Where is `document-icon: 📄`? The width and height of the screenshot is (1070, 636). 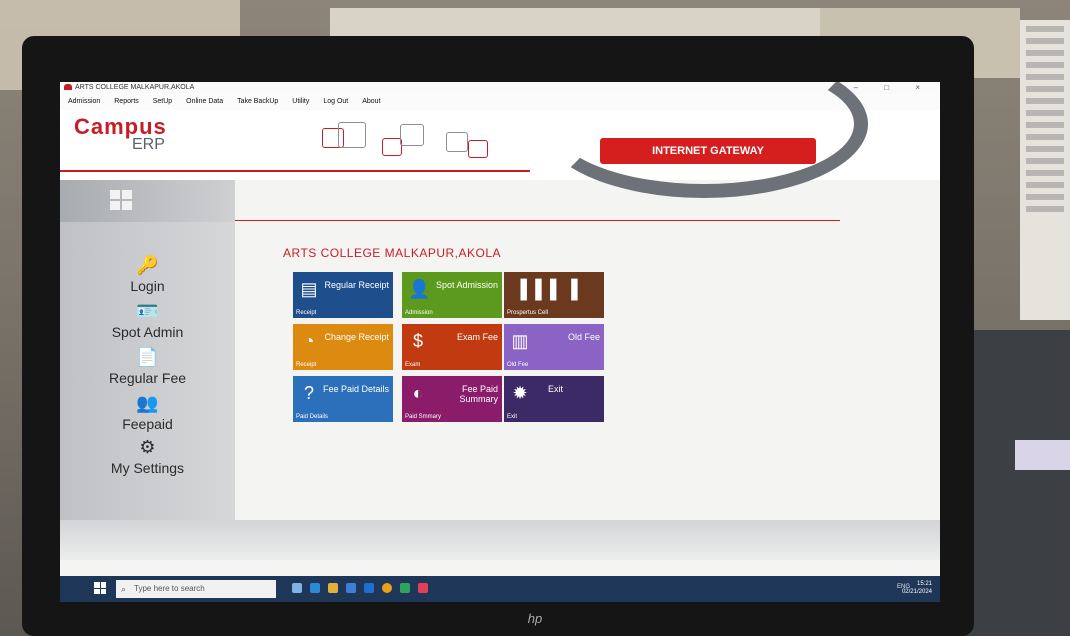 document-icon: 📄 is located at coordinates (147, 357).